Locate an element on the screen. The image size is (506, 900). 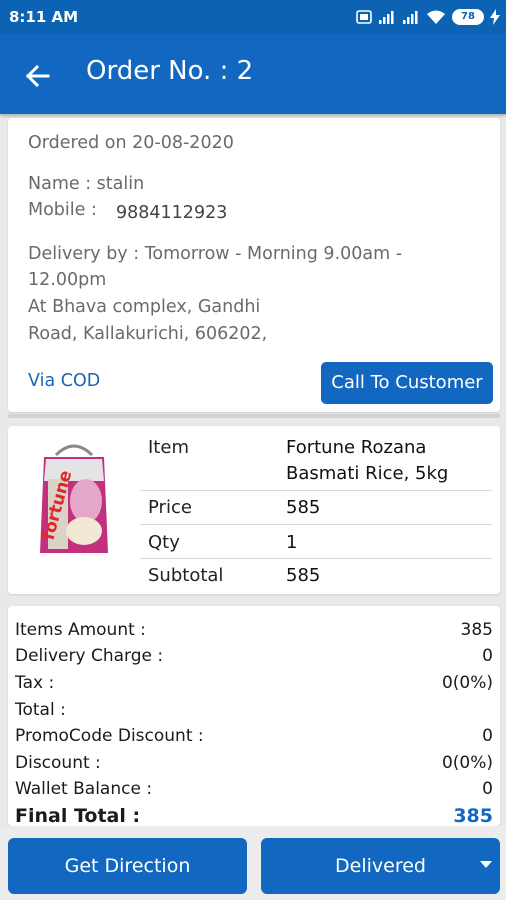
summary-label: Wallet Balance : is located at coordinates (84, 789).